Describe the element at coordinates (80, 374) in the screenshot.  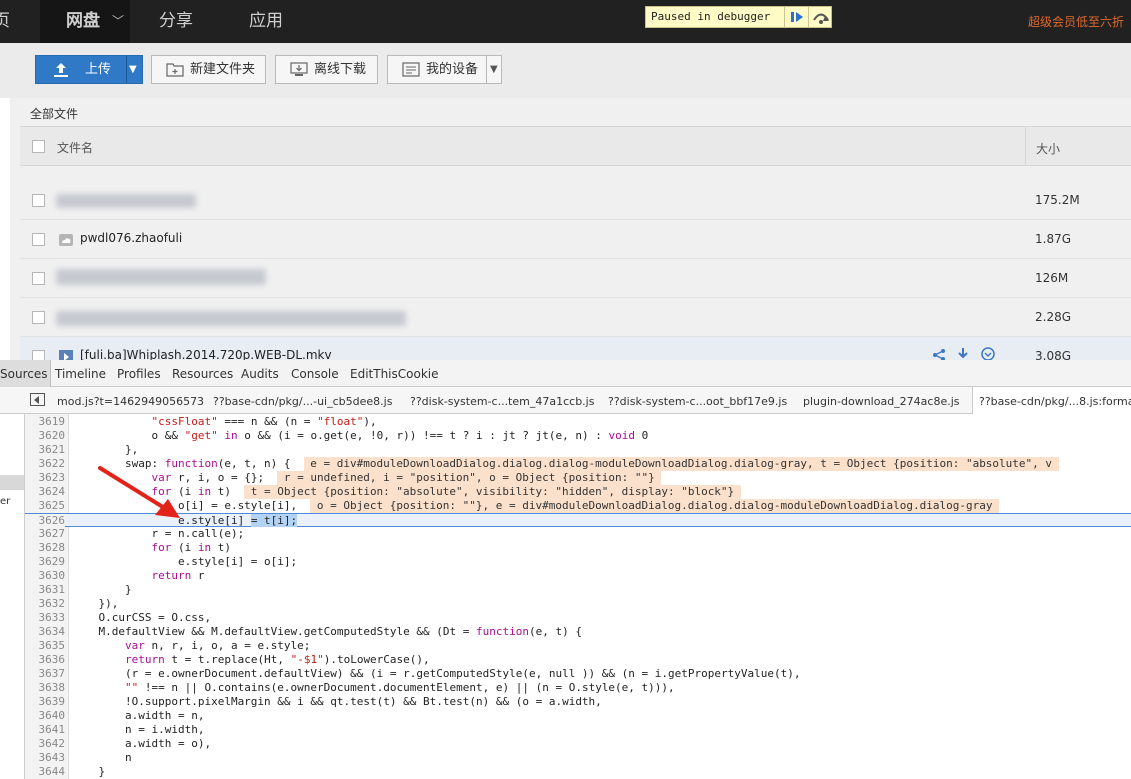
I see `tab-timeline: Timeline` at that location.